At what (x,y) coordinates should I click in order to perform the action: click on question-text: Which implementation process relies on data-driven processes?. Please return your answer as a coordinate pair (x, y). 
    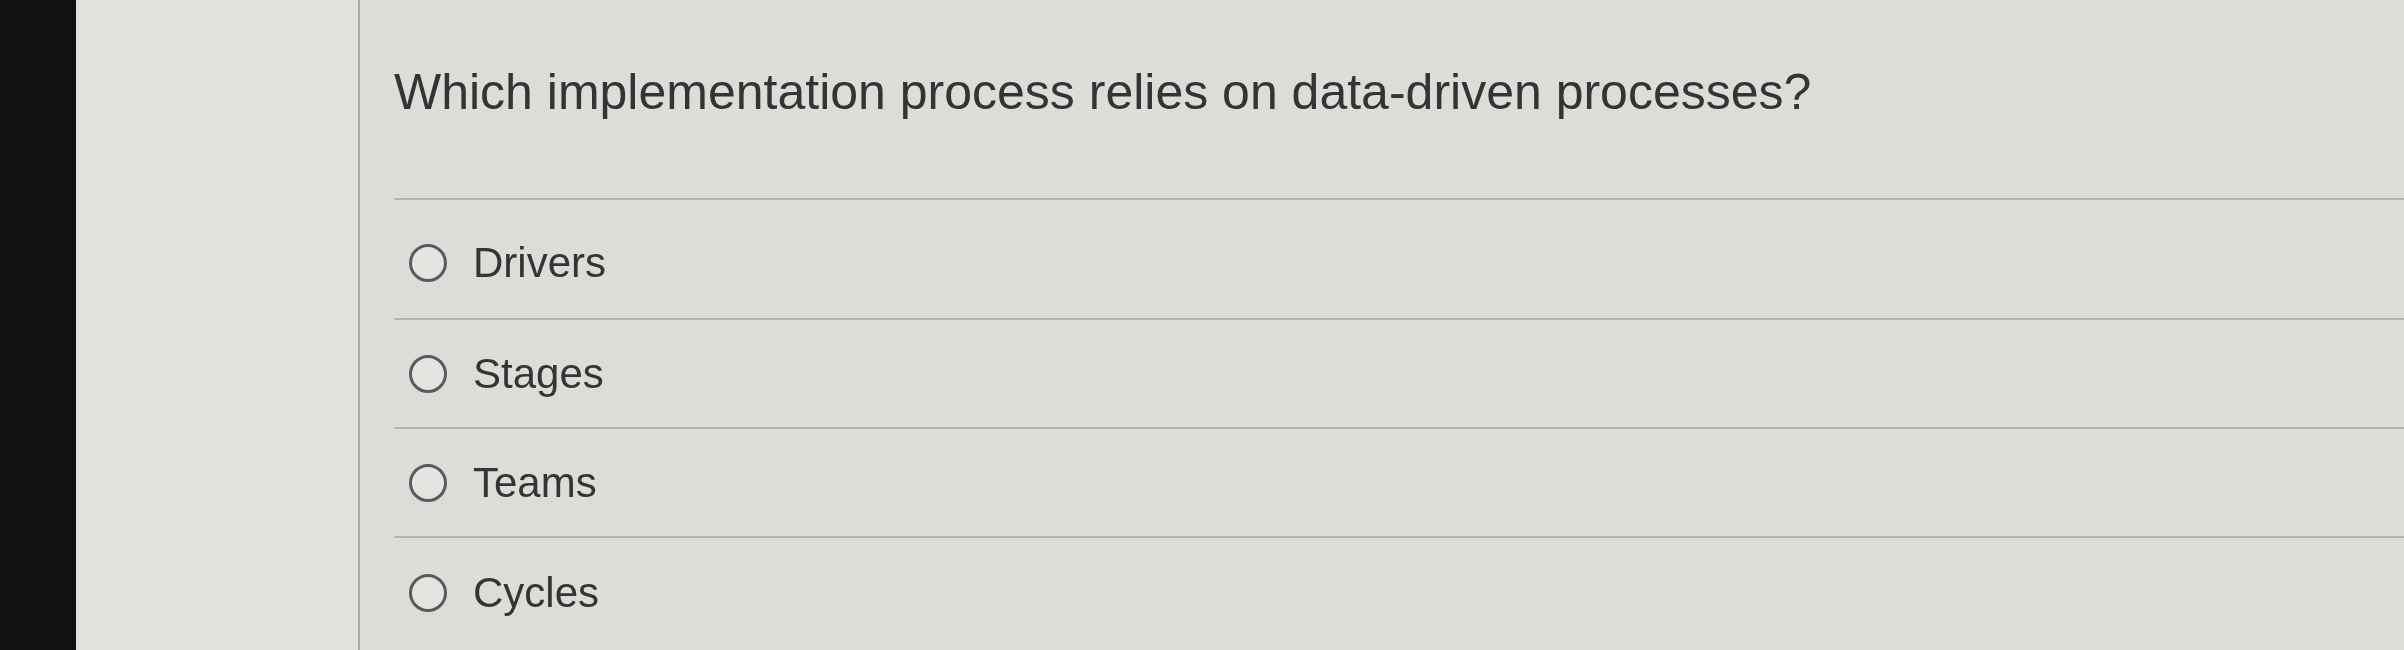
    Looking at the image, I should click on (1103, 92).